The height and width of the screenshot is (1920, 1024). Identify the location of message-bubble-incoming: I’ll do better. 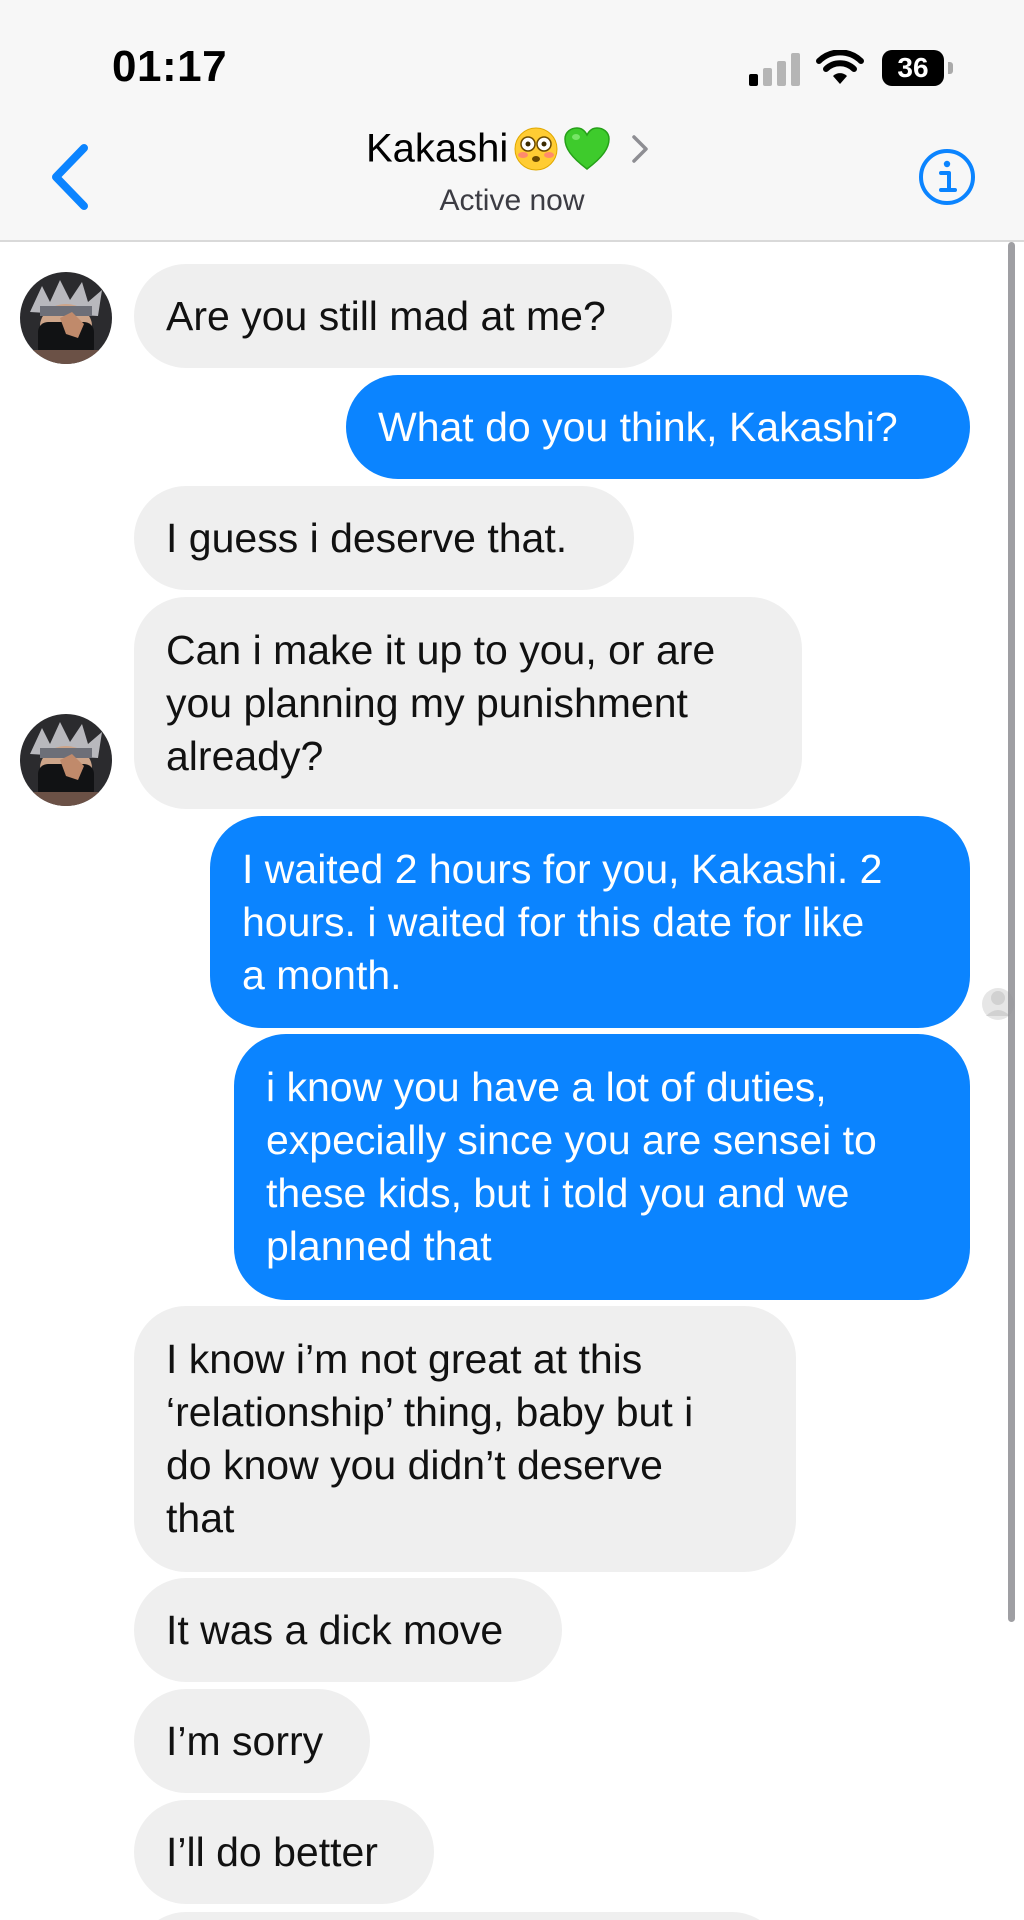
(284, 1852).